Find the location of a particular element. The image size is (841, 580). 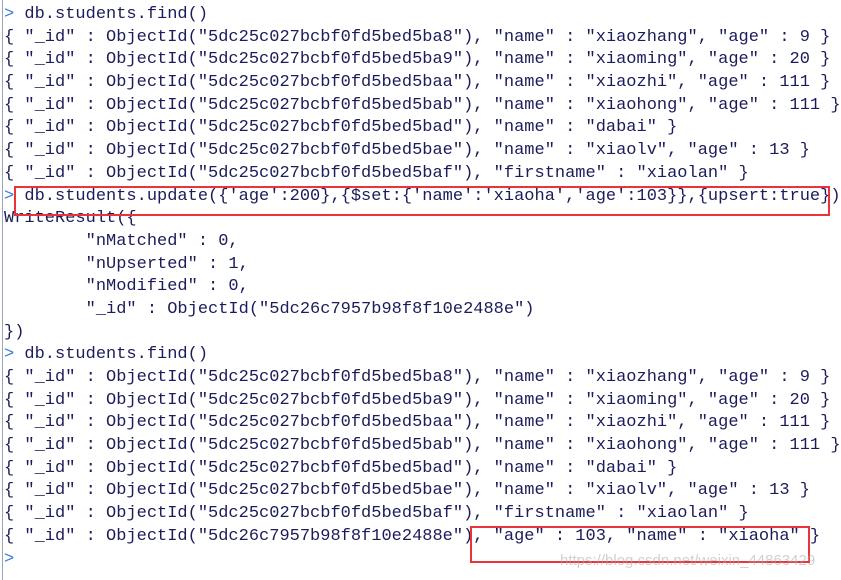

line-text: "nModified" : 0, is located at coordinates (126, 287).